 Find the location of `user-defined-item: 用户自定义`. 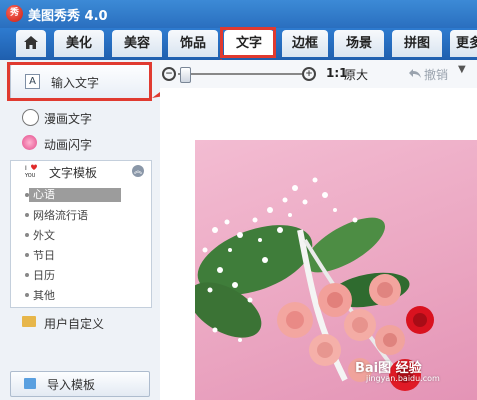

user-defined-item: 用户自定义 is located at coordinates (82, 324).